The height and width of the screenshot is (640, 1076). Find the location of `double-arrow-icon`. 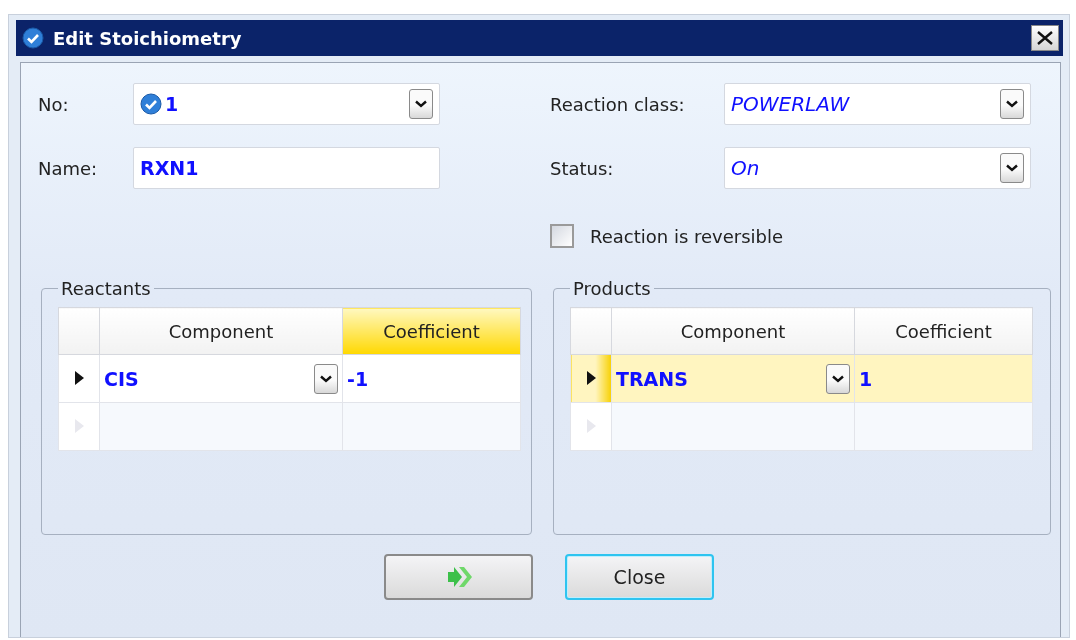

double-arrow-icon is located at coordinates (458, 577).